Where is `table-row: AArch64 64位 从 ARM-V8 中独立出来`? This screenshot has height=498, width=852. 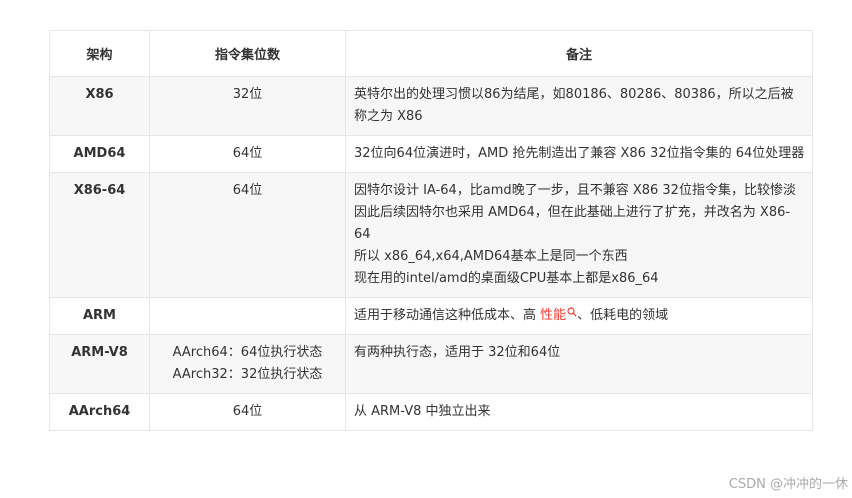
table-row: AArch64 64位 从 ARM-V8 中独立出来 is located at coordinates (431, 412).